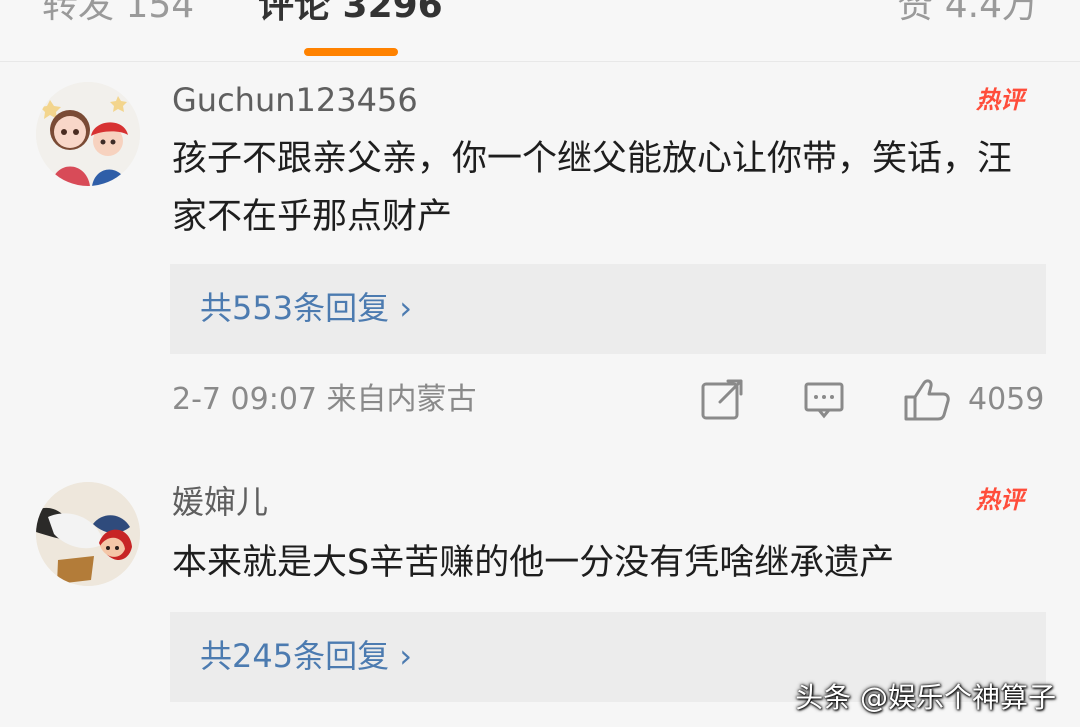  Describe the element at coordinates (533, 563) in the screenshot. I see `comment-text: 本来就是大S辛苦赚的他一分没有凭啥继承遗产` at that location.